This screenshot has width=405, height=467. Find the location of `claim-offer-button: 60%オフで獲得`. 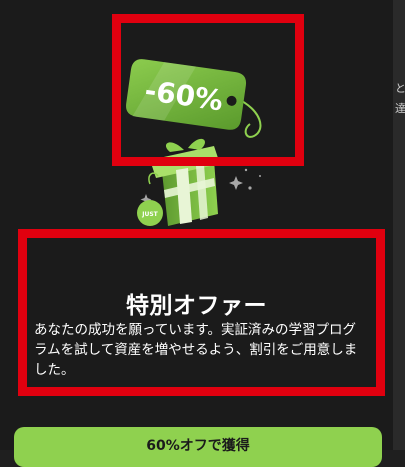

claim-offer-button: 60%オフで獲得 is located at coordinates (198, 447).